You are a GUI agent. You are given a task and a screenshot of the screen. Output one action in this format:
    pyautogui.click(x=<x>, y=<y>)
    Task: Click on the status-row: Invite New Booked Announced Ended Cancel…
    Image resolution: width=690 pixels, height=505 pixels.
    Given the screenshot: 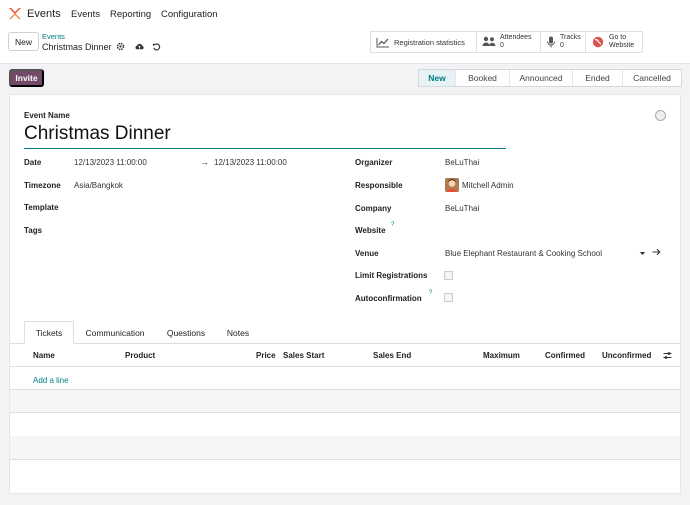 What is the action you would take?
    pyautogui.click(x=345, y=78)
    